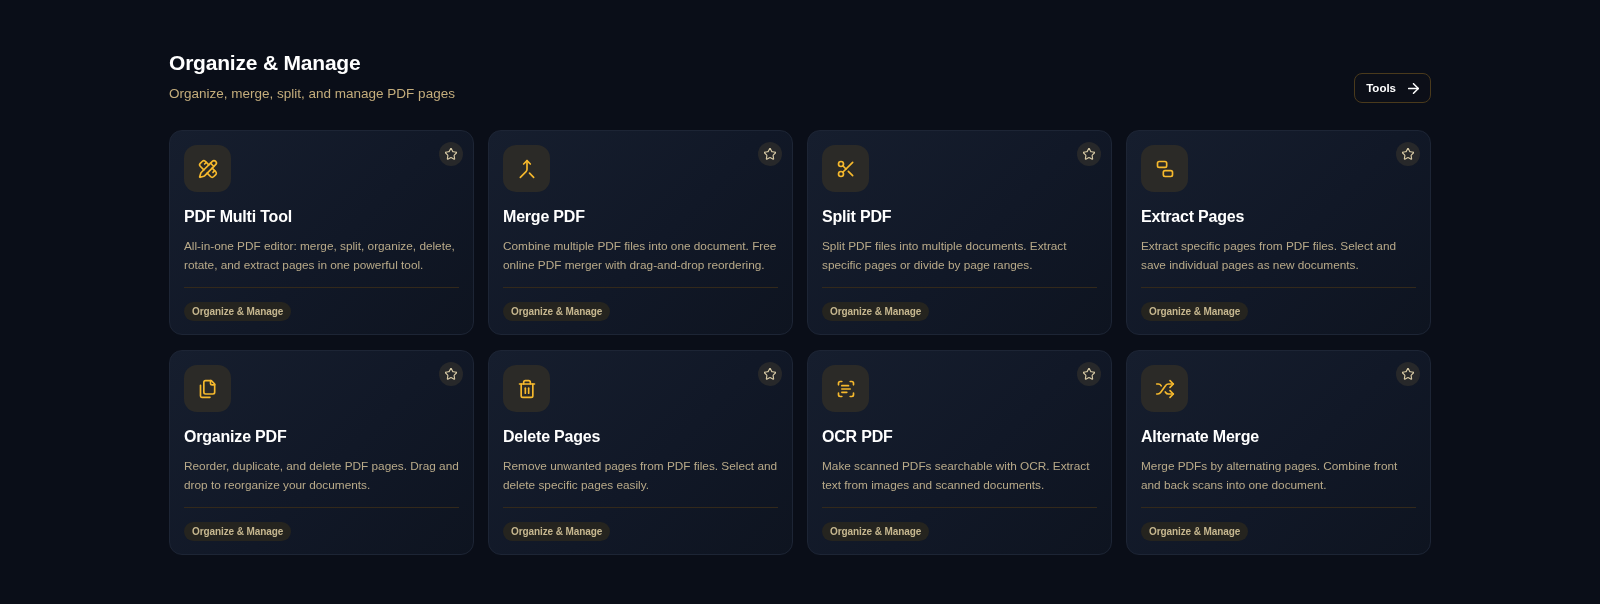 The image size is (1600, 604). Describe the element at coordinates (1270, 476) in the screenshot. I see `tool-description: Merge PDFs by alternating pages. Combine front and back scans into one document.` at that location.